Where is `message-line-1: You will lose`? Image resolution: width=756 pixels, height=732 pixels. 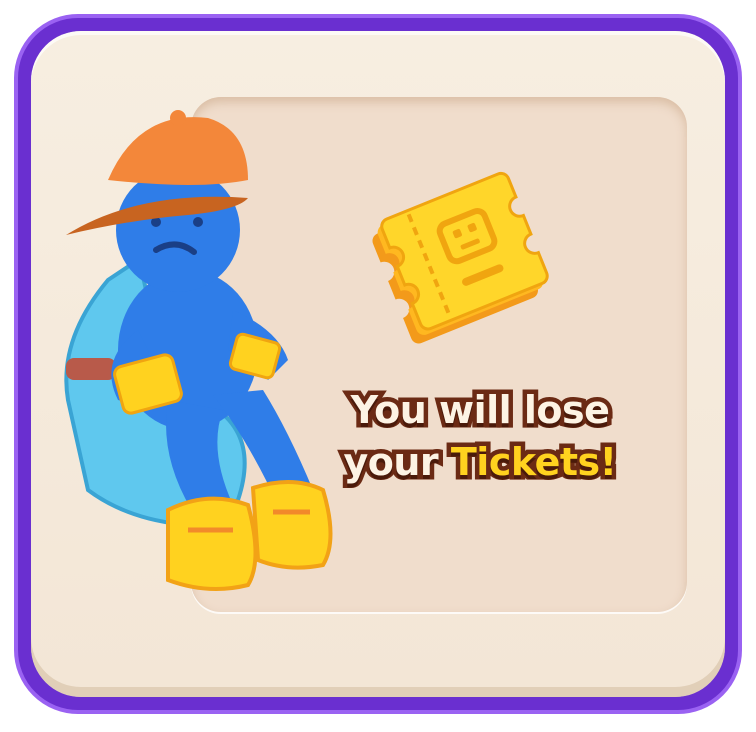
message-line-1: You will lose is located at coordinates (480, 410).